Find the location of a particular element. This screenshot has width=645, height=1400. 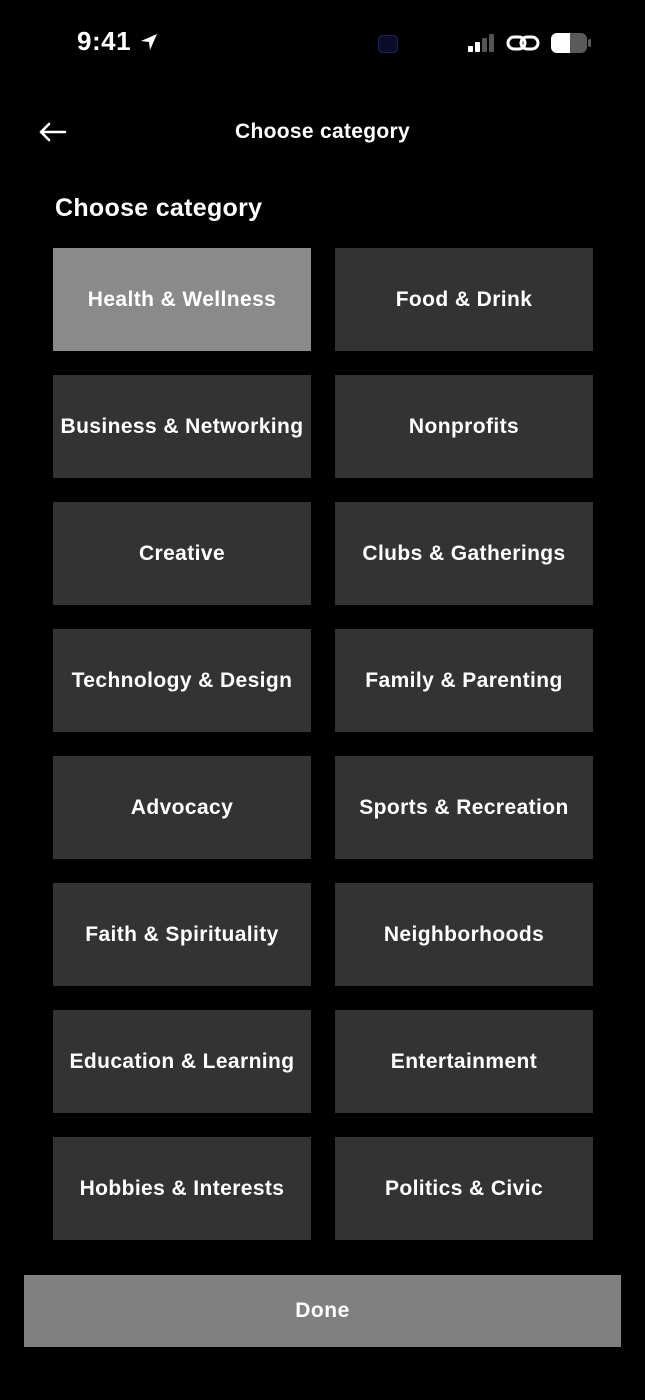

category-tile: Hobbies & Interests is located at coordinates (182, 1188).